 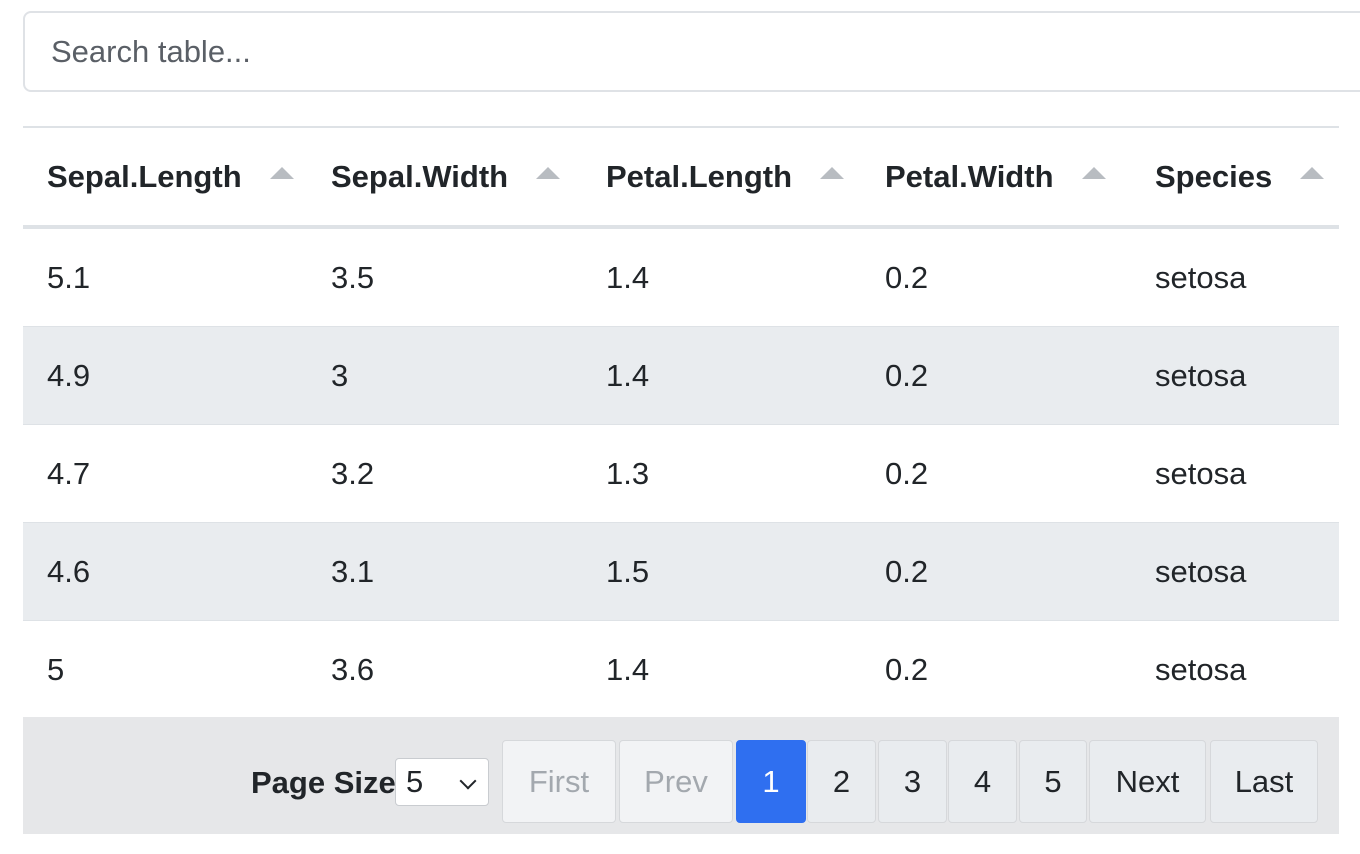 I want to click on first-page-button: First, so click(x=559, y=781).